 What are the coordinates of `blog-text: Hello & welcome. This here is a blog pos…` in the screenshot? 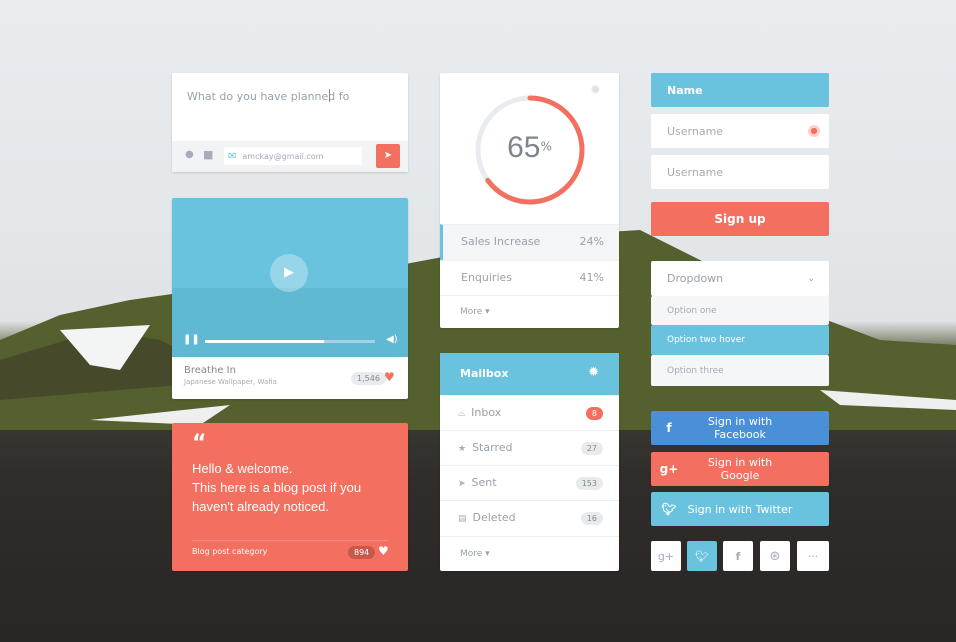 It's located at (277, 487).